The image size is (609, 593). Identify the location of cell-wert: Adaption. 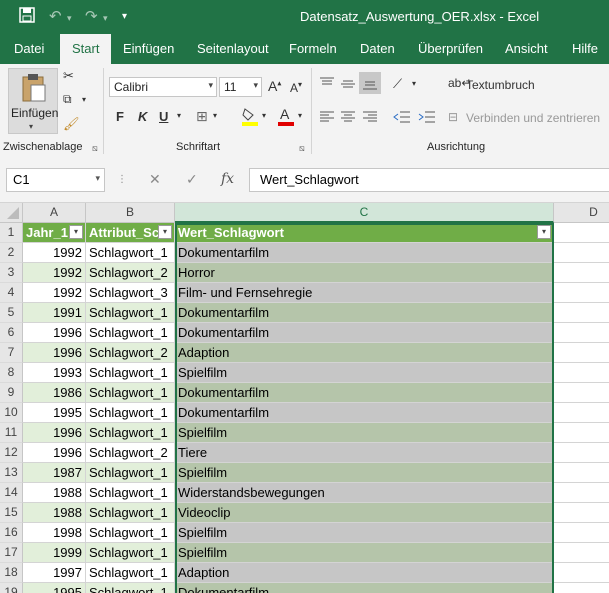
(364, 353).